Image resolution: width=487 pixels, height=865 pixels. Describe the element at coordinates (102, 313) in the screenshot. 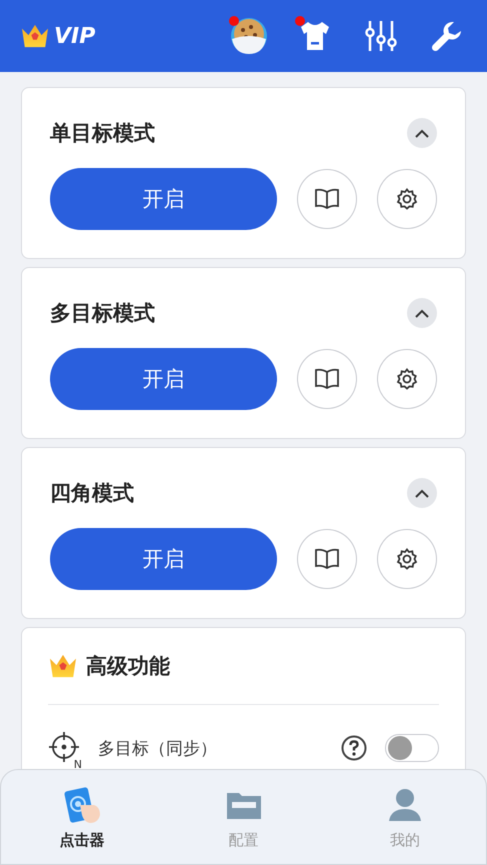

I see `mode-title: 多目标模式` at that location.